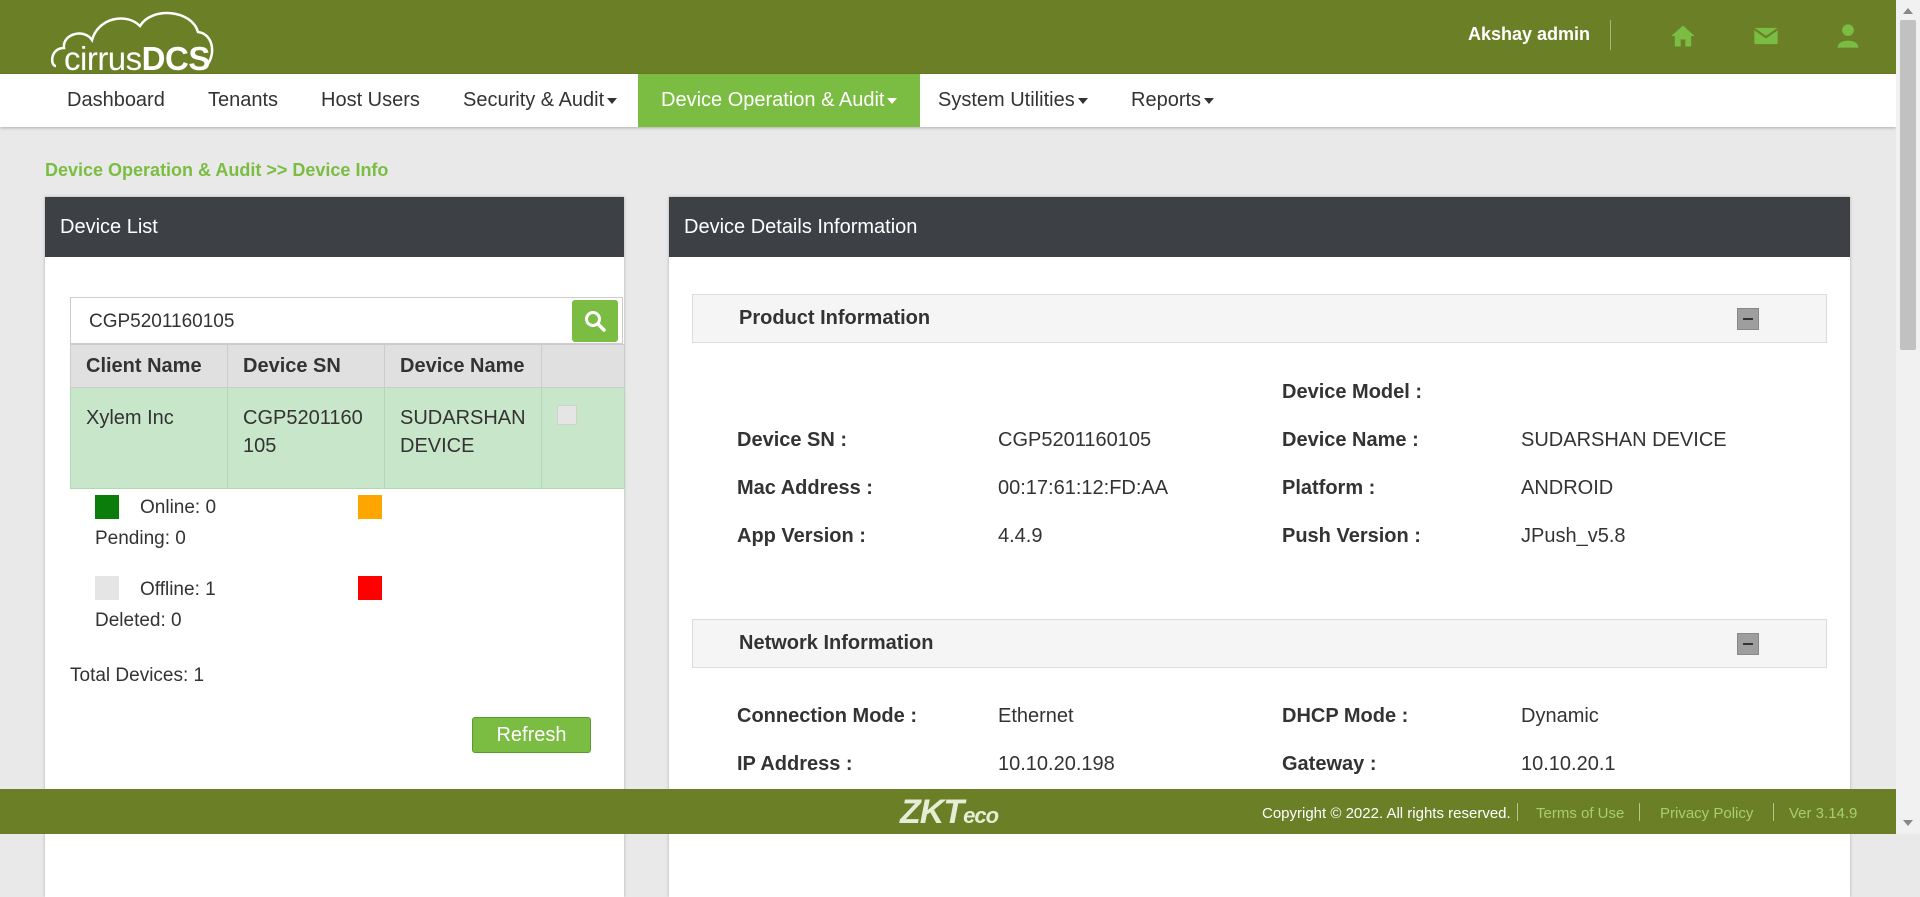  I want to click on mac-address-label: Mac Address :, so click(805, 488).